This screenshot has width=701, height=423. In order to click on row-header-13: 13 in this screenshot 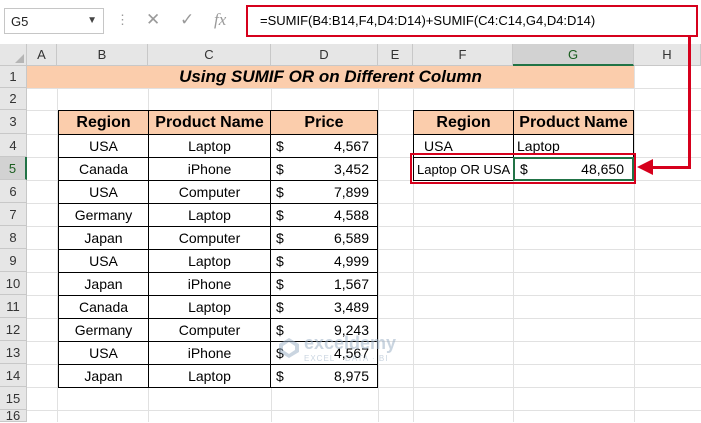, I will do `click(13, 352)`.